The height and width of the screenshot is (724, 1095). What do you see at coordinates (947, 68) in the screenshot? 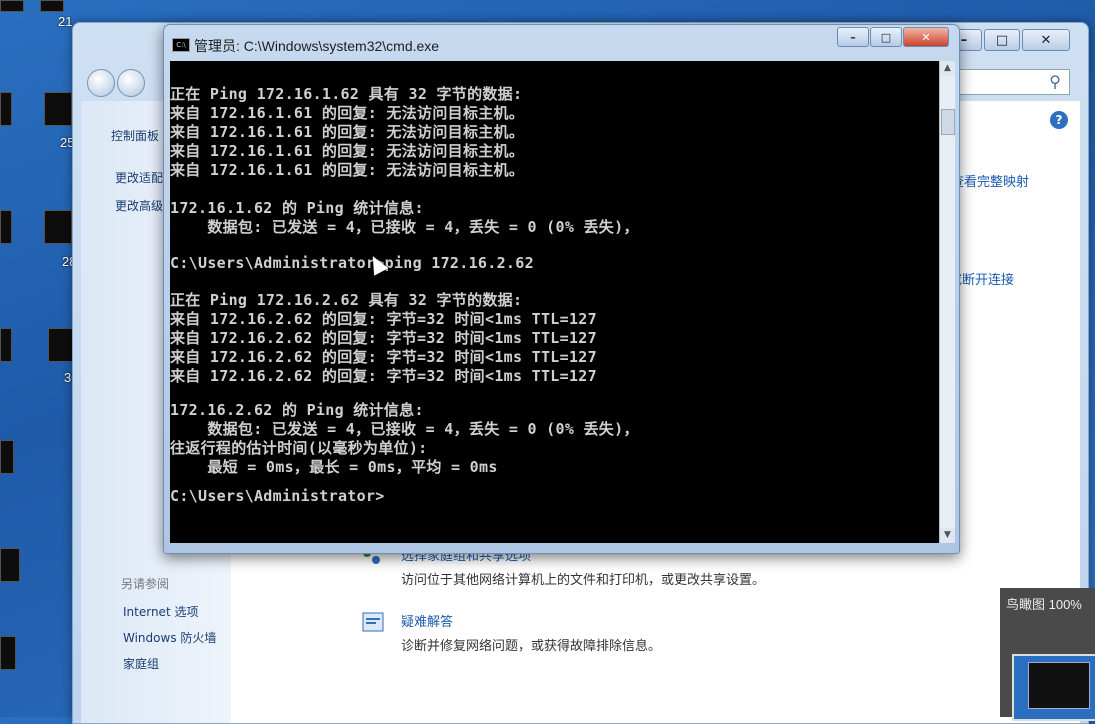
I see `scroll-up-arrow-icon: ▲` at bounding box center [947, 68].